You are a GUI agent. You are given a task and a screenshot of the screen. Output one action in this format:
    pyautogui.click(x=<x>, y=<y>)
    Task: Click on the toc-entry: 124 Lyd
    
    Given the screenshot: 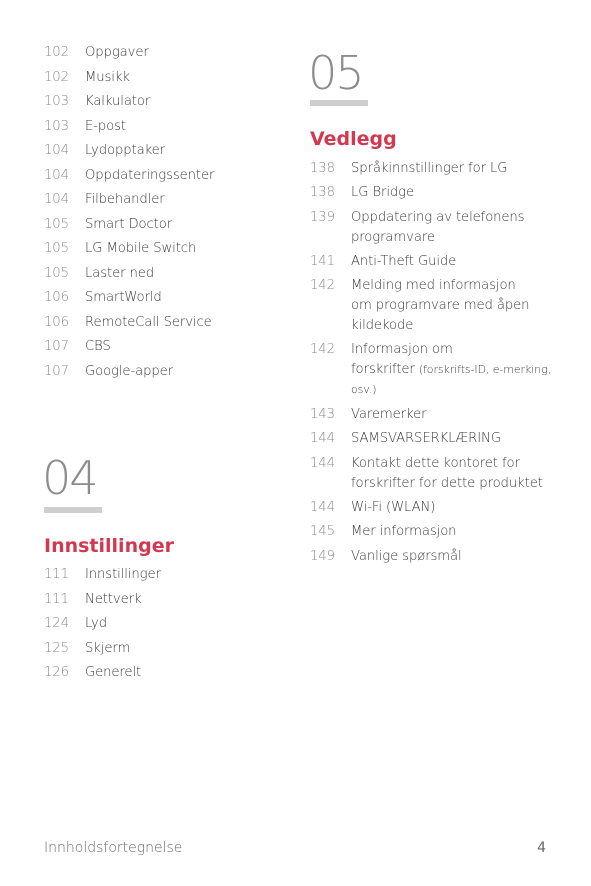 What is the action you would take?
    pyautogui.click(x=75, y=624)
    